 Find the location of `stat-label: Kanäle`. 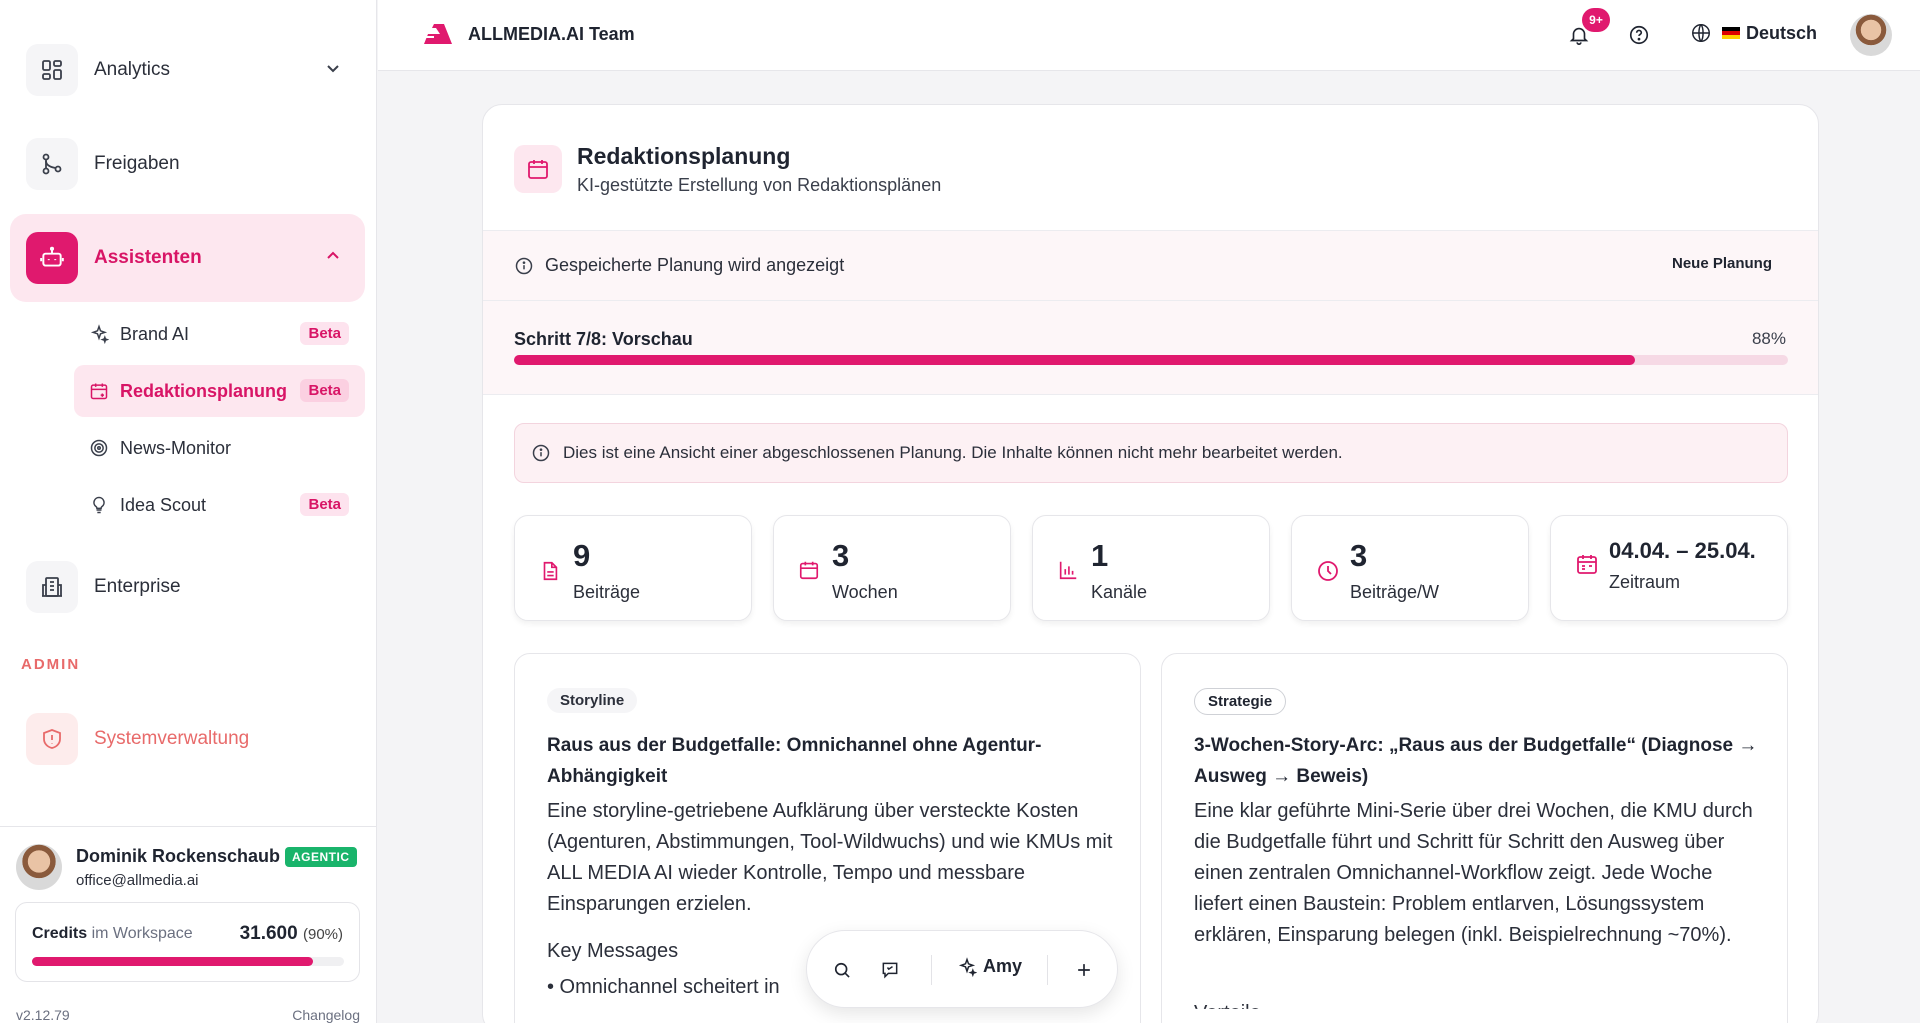

stat-label: Kanäle is located at coordinates (1119, 592).